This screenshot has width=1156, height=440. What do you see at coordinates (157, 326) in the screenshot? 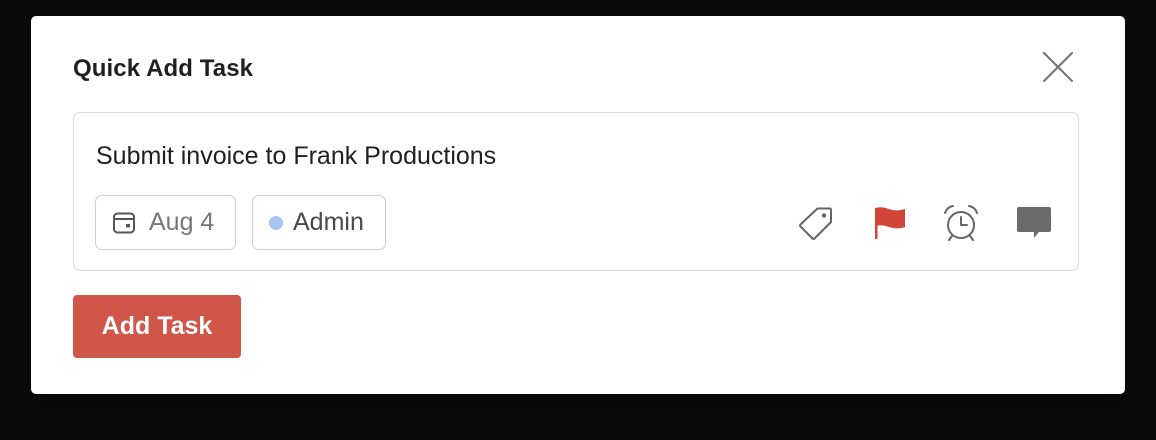
I see `add-task-button: Add Task` at bounding box center [157, 326].